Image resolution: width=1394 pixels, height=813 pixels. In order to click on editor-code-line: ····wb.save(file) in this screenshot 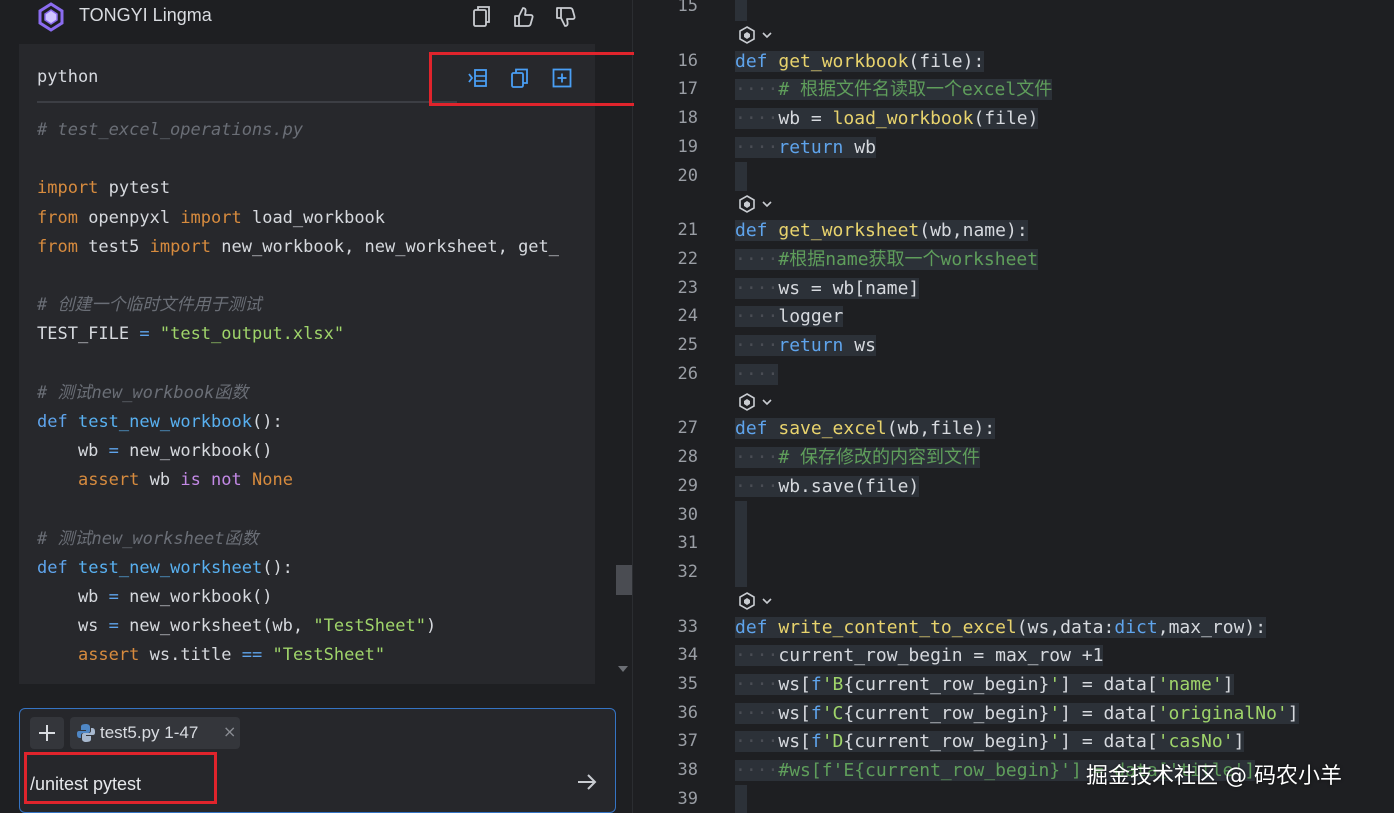, I will do `click(827, 486)`.